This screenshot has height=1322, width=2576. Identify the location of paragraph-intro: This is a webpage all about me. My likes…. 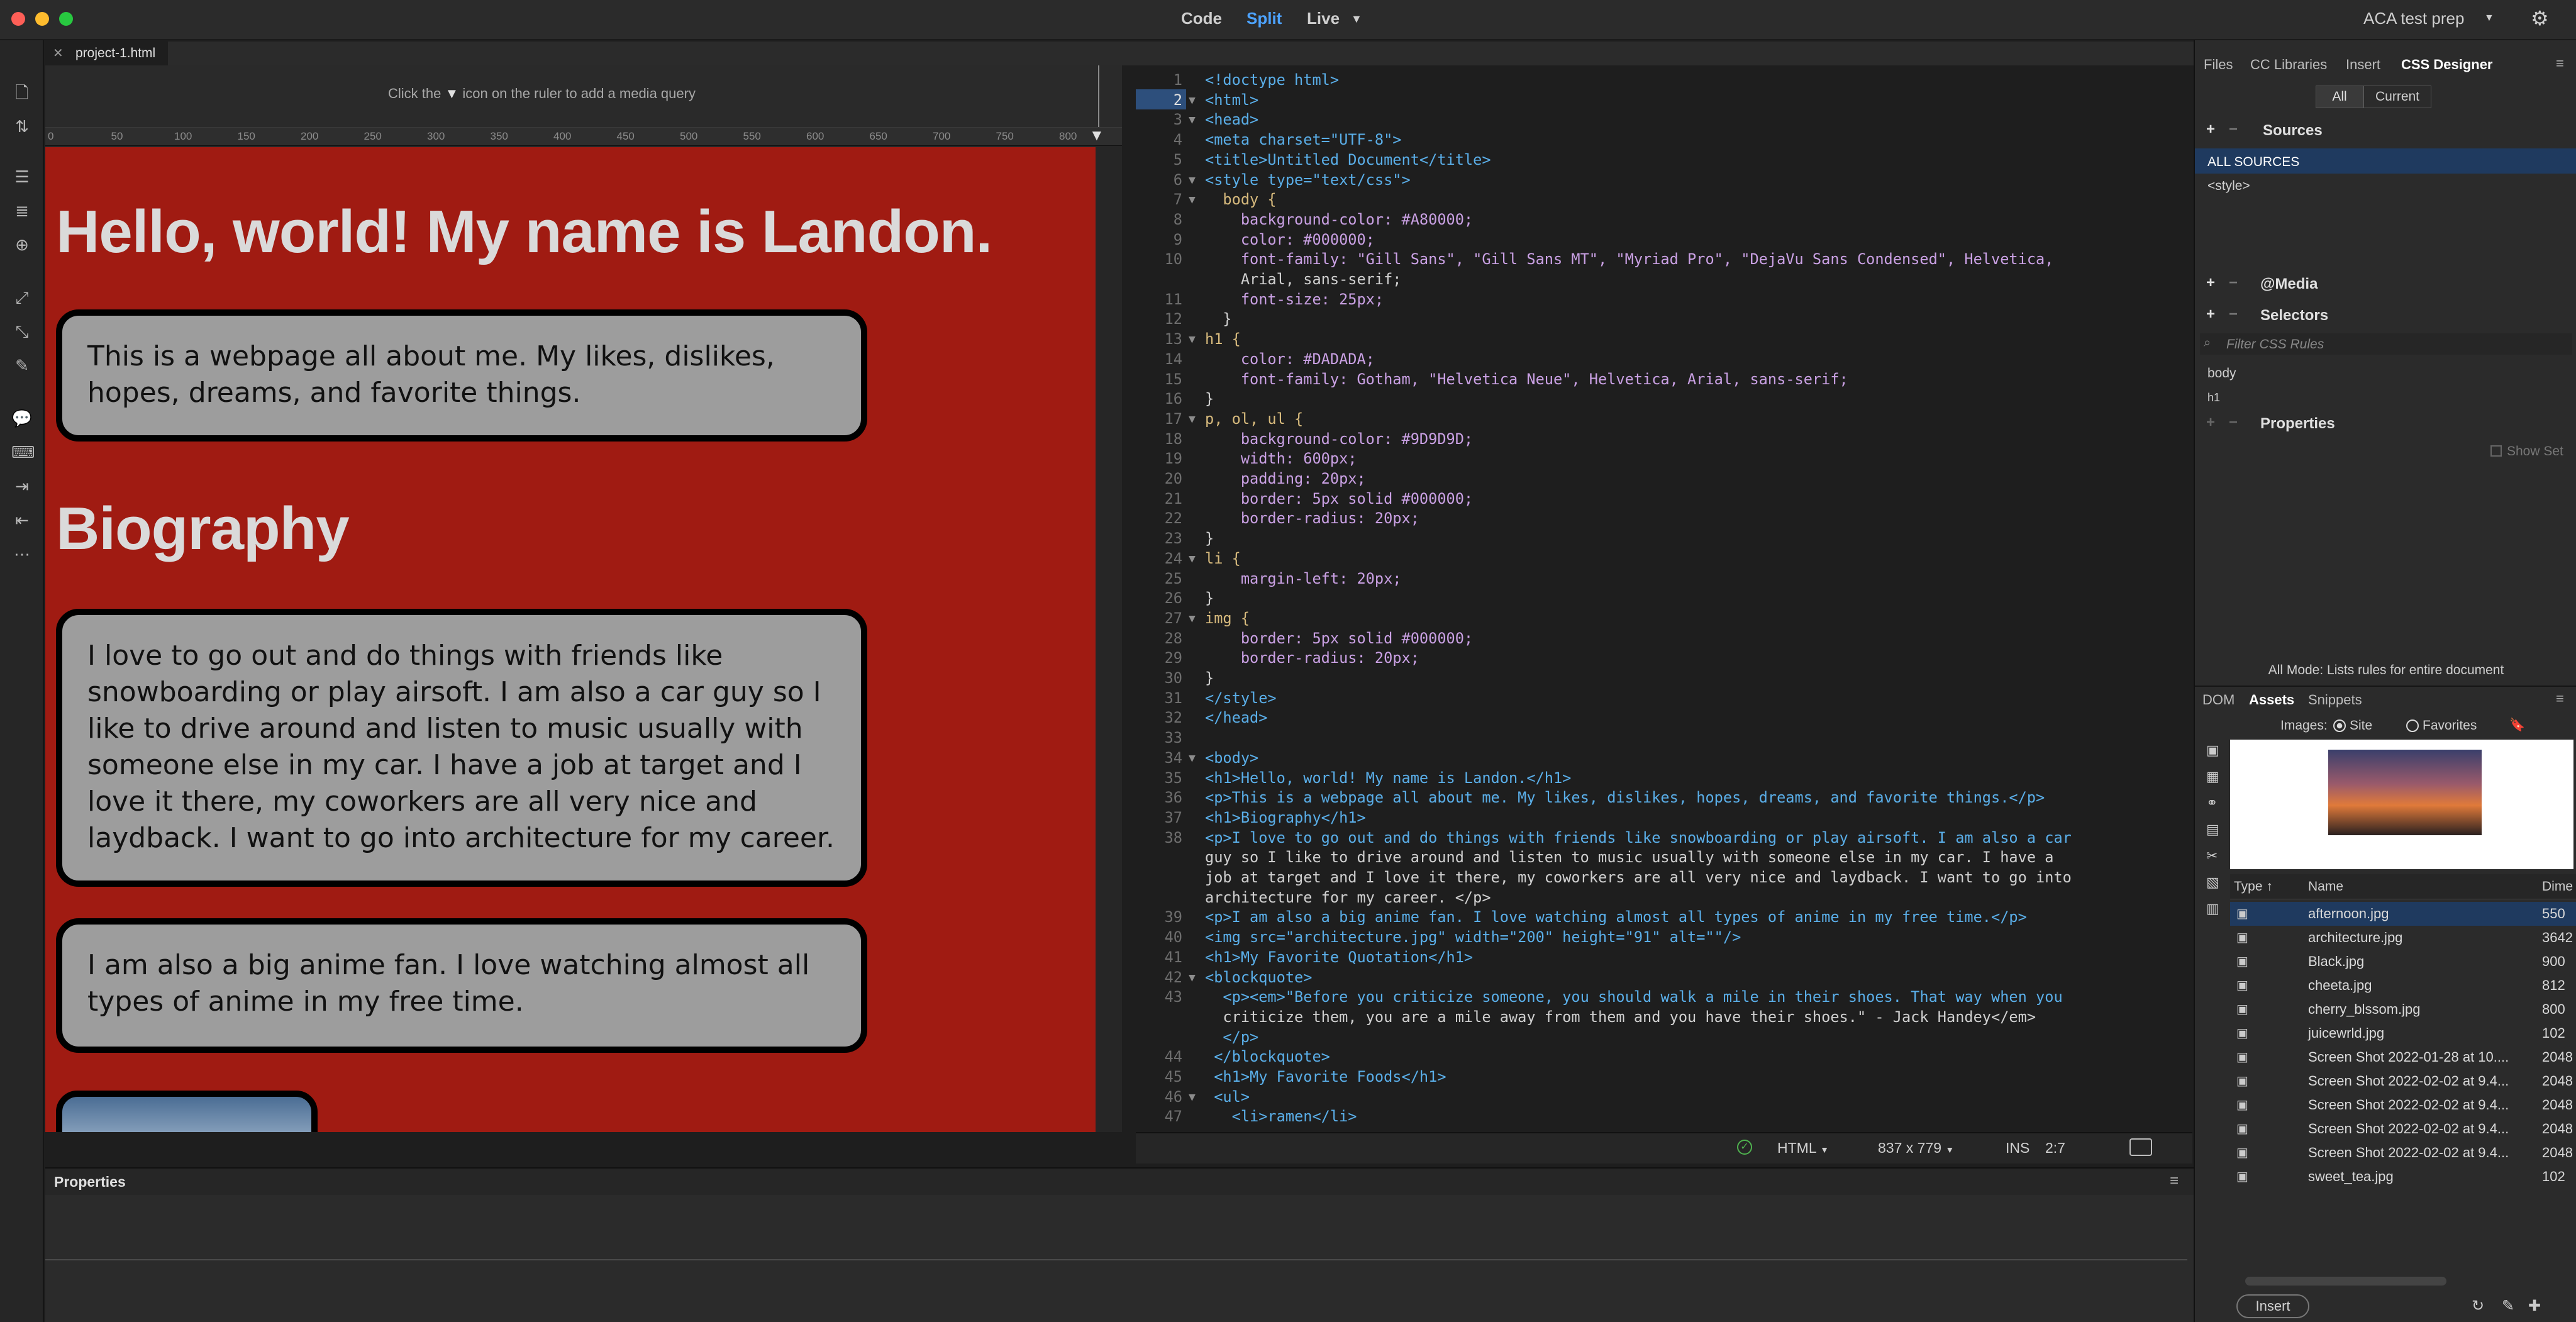
(461, 375).